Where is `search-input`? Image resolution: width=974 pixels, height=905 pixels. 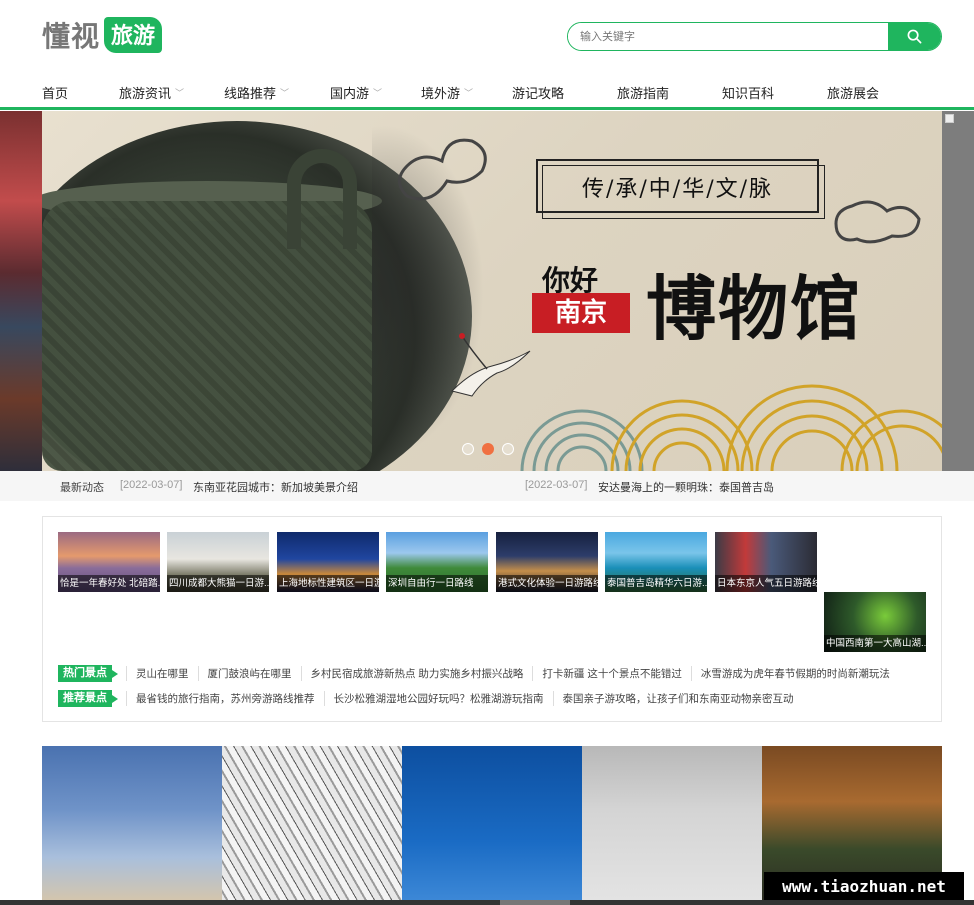
search-input is located at coordinates (728, 36).